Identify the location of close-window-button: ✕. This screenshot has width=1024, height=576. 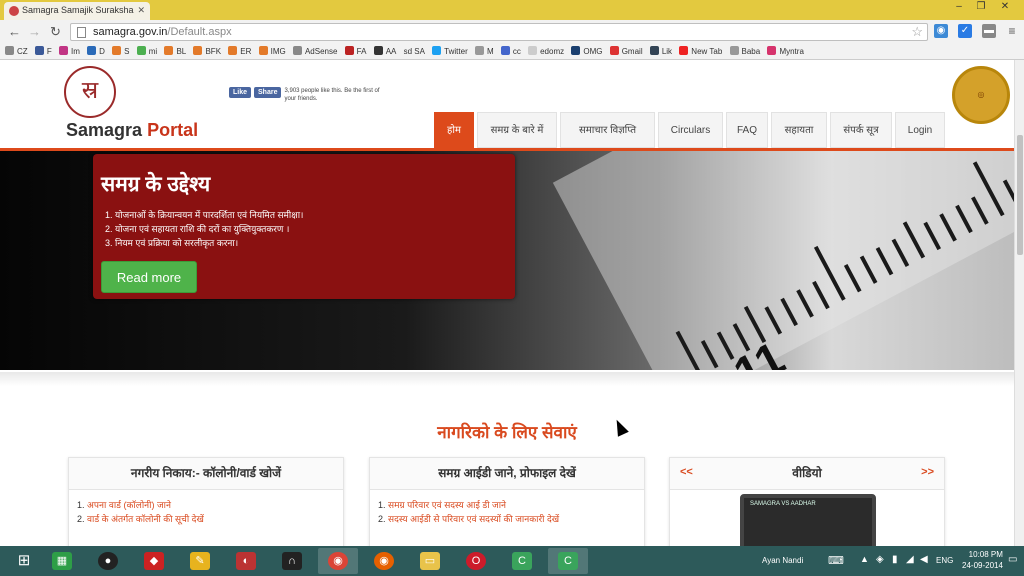
(1005, 6).